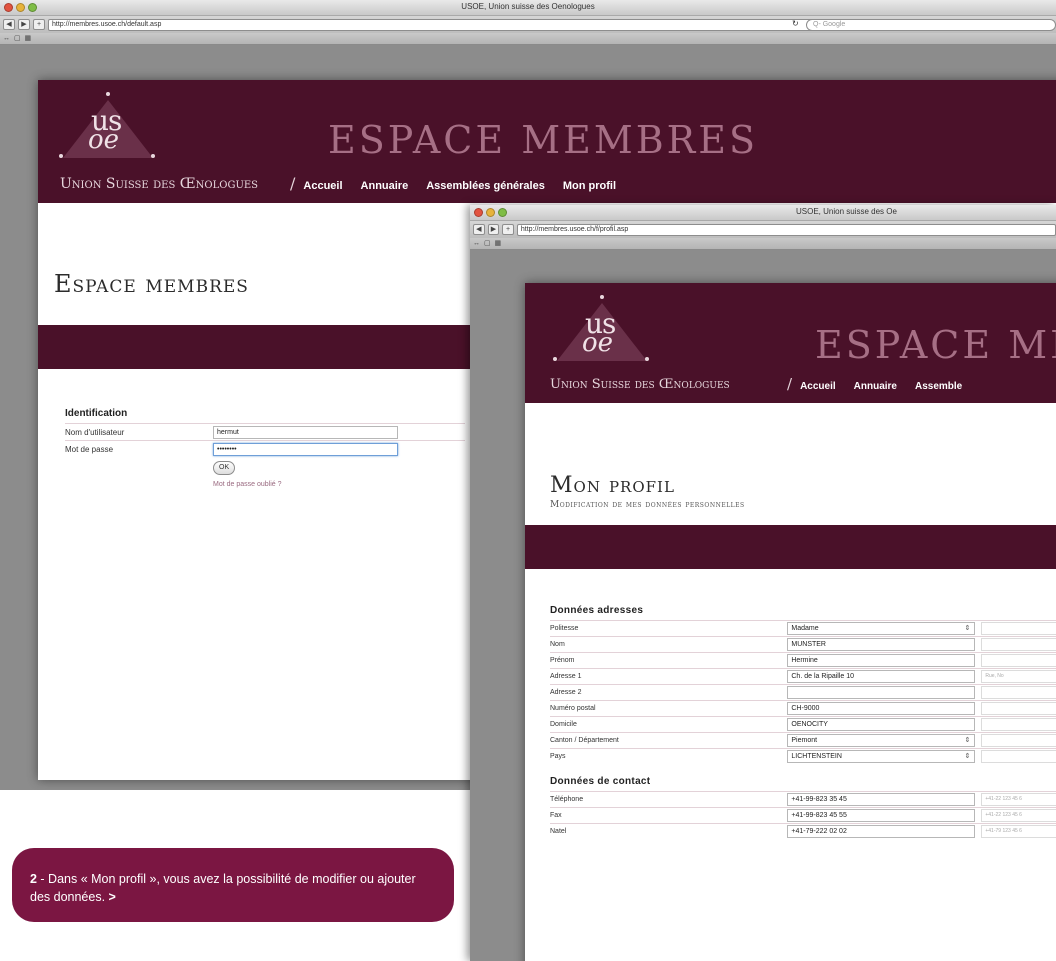 The image size is (1056, 961). I want to click on main-nav: / Accueil Annuaire Assemble, so click(875, 384).